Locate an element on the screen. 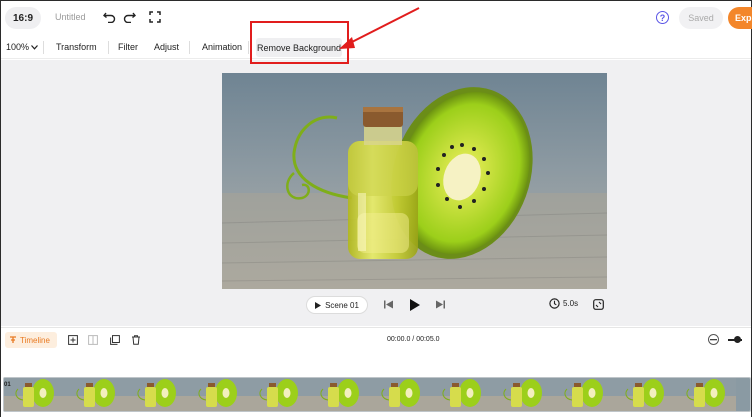 Image resolution: width=752 pixels, height=417 pixels. zoom-slider-knob is located at coordinates (737, 339).